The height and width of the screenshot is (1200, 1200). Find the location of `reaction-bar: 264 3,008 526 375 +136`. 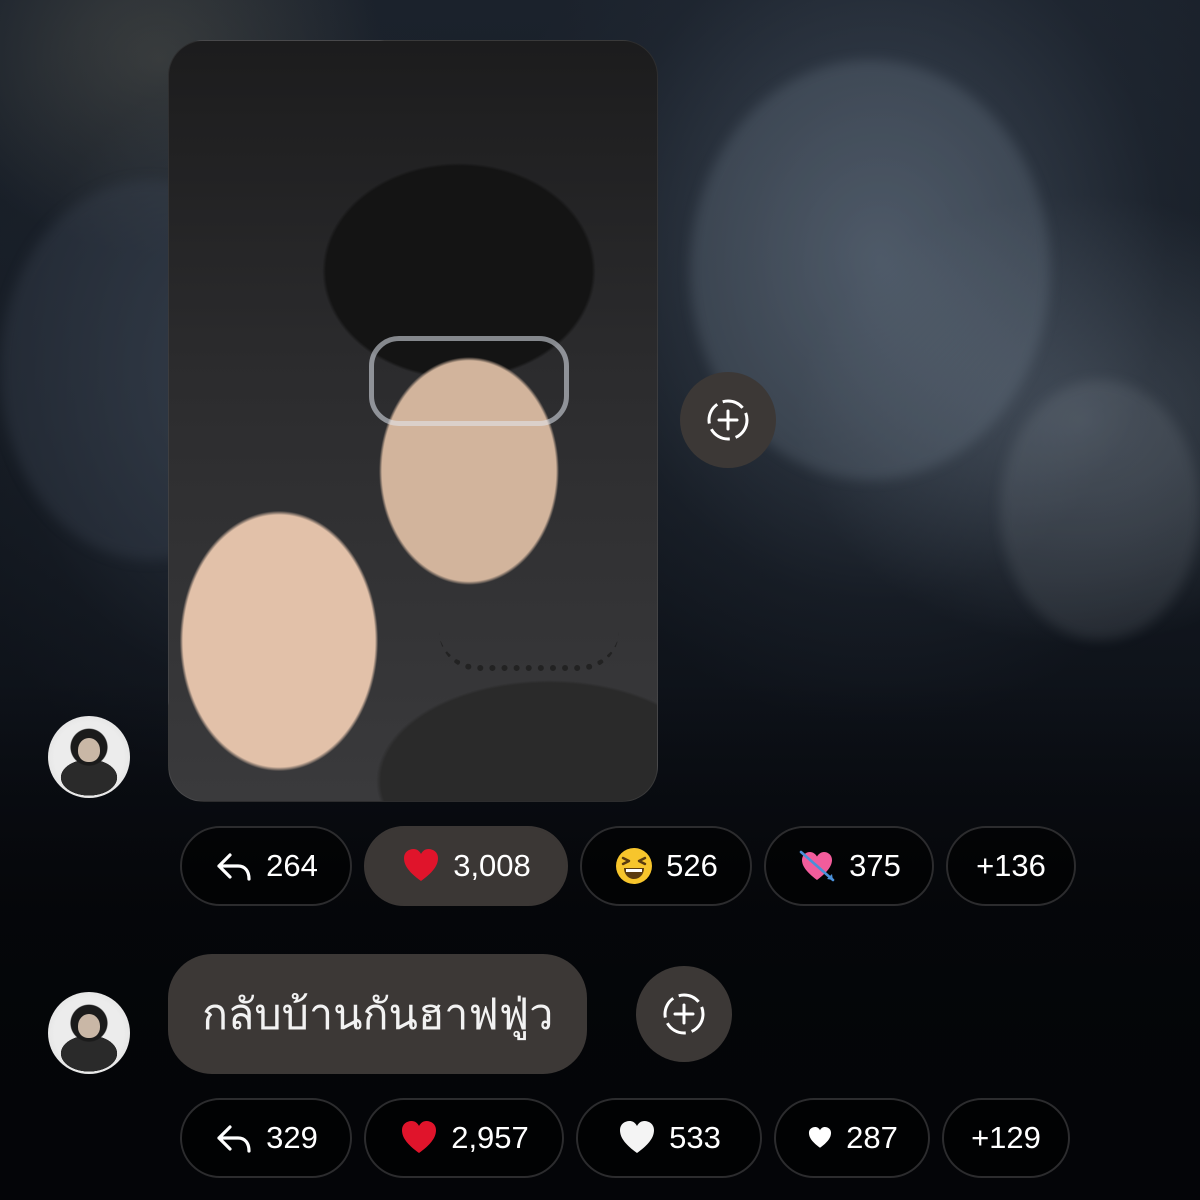

reaction-bar: 264 3,008 526 375 +136 is located at coordinates (628, 866).